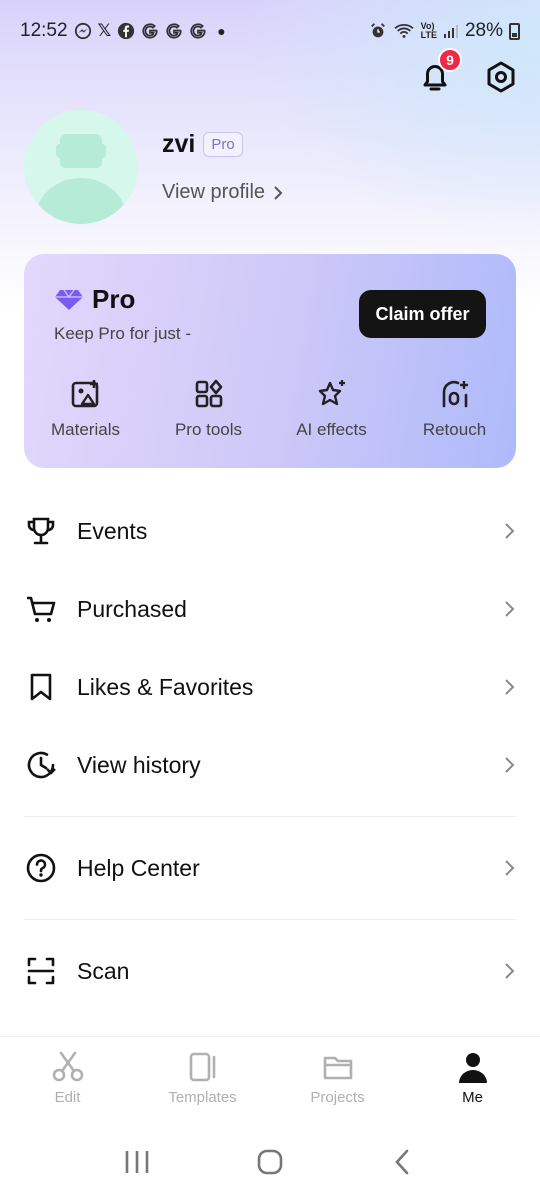 This screenshot has width=540, height=1199. Describe the element at coordinates (202, 1097) in the screenshot. I see `tab-label: Templates` at that location.